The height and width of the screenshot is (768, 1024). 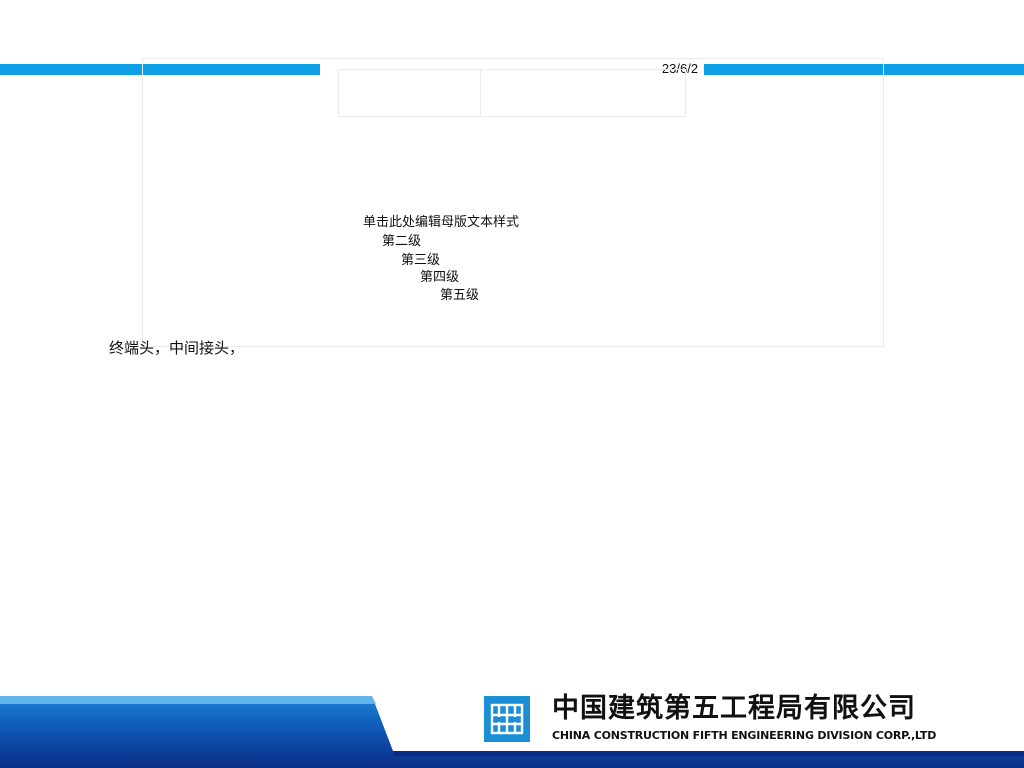 I want to click on title-placeholder-left, so click(x=409, y=93).